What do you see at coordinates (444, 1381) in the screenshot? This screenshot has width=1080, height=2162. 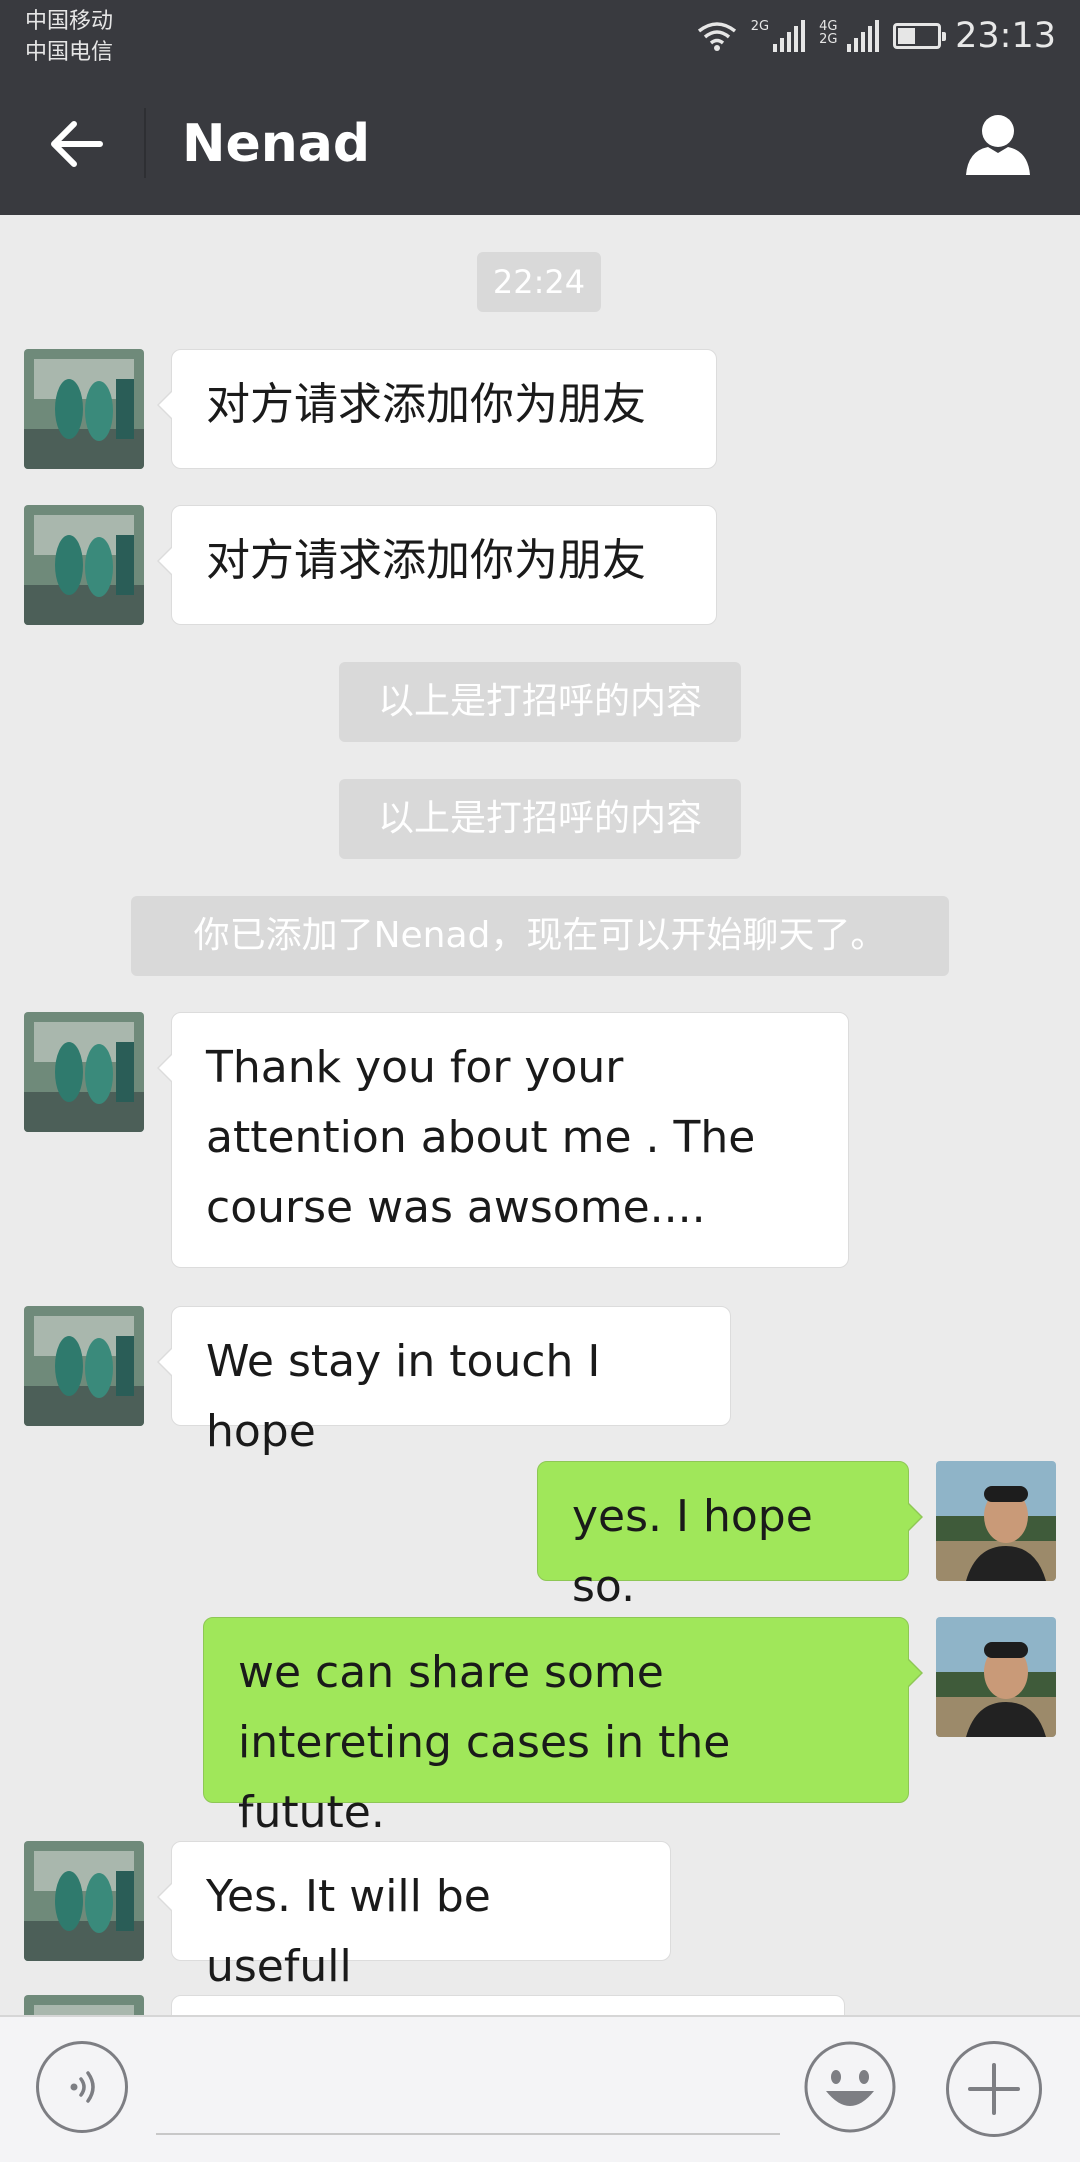 I see `incoming-message: We stay in touch I hope` at bounding box center [444, 1381].